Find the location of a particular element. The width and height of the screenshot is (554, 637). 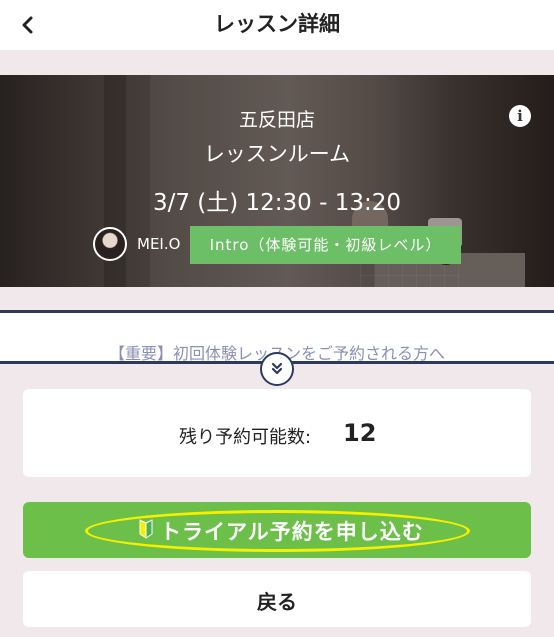

double-chevron-down-icon is located at coordinates (277, 368).